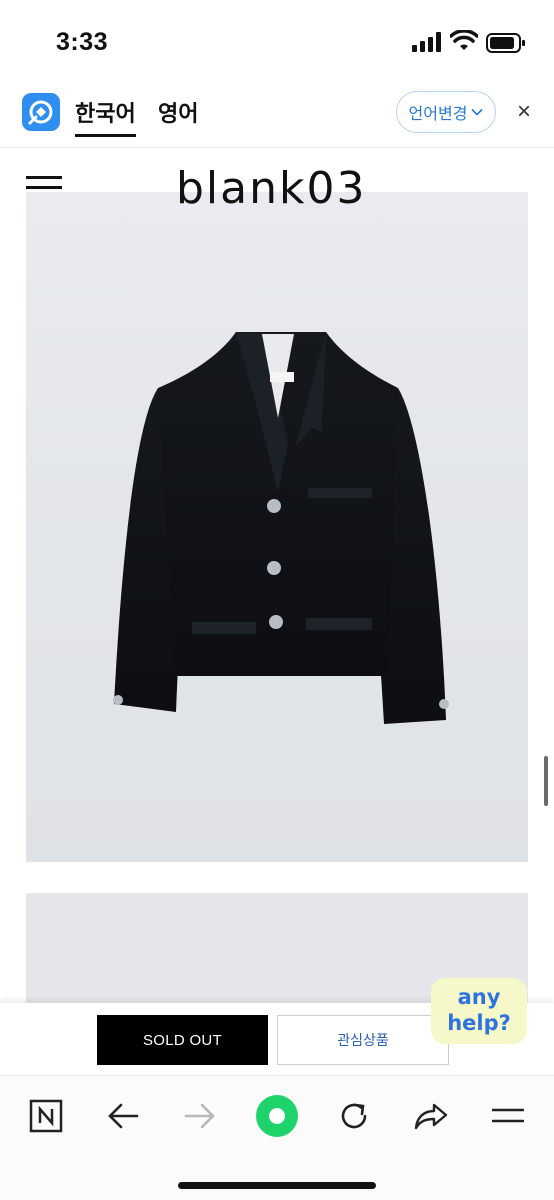  Describe the element at coordinates (123, 1116) in the screenshot. I see `back-arrow-icon` at that location.